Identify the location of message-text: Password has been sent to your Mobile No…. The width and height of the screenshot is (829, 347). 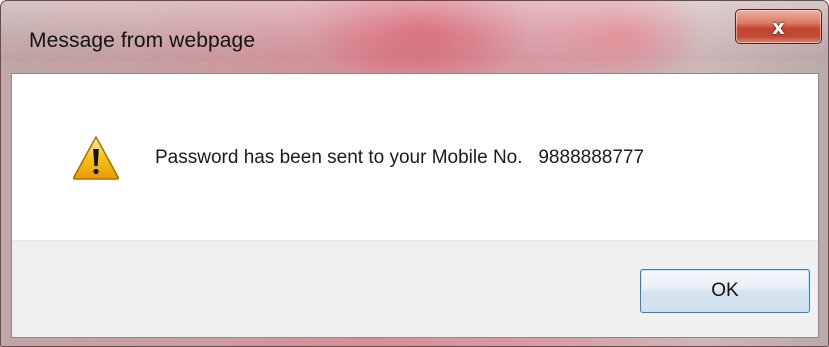
(400, 157).